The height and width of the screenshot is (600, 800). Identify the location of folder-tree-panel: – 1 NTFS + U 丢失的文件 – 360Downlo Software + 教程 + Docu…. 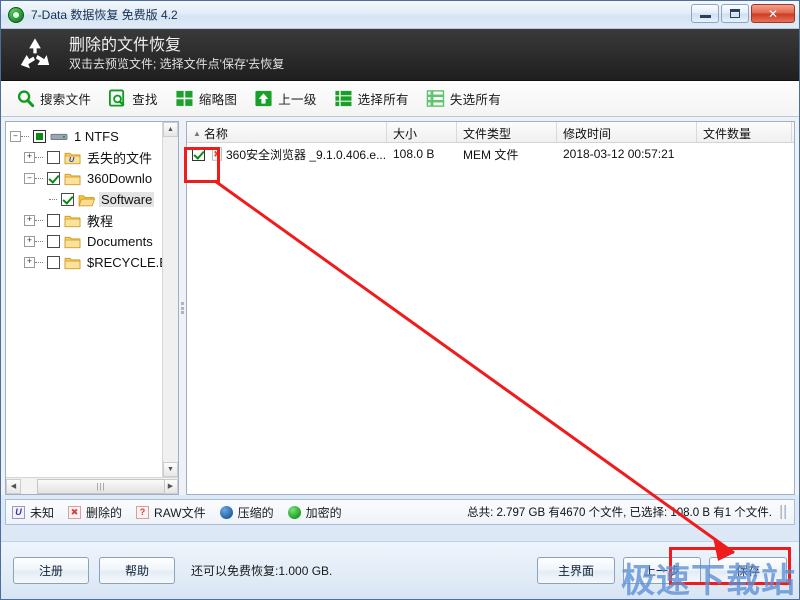
(92, 308).